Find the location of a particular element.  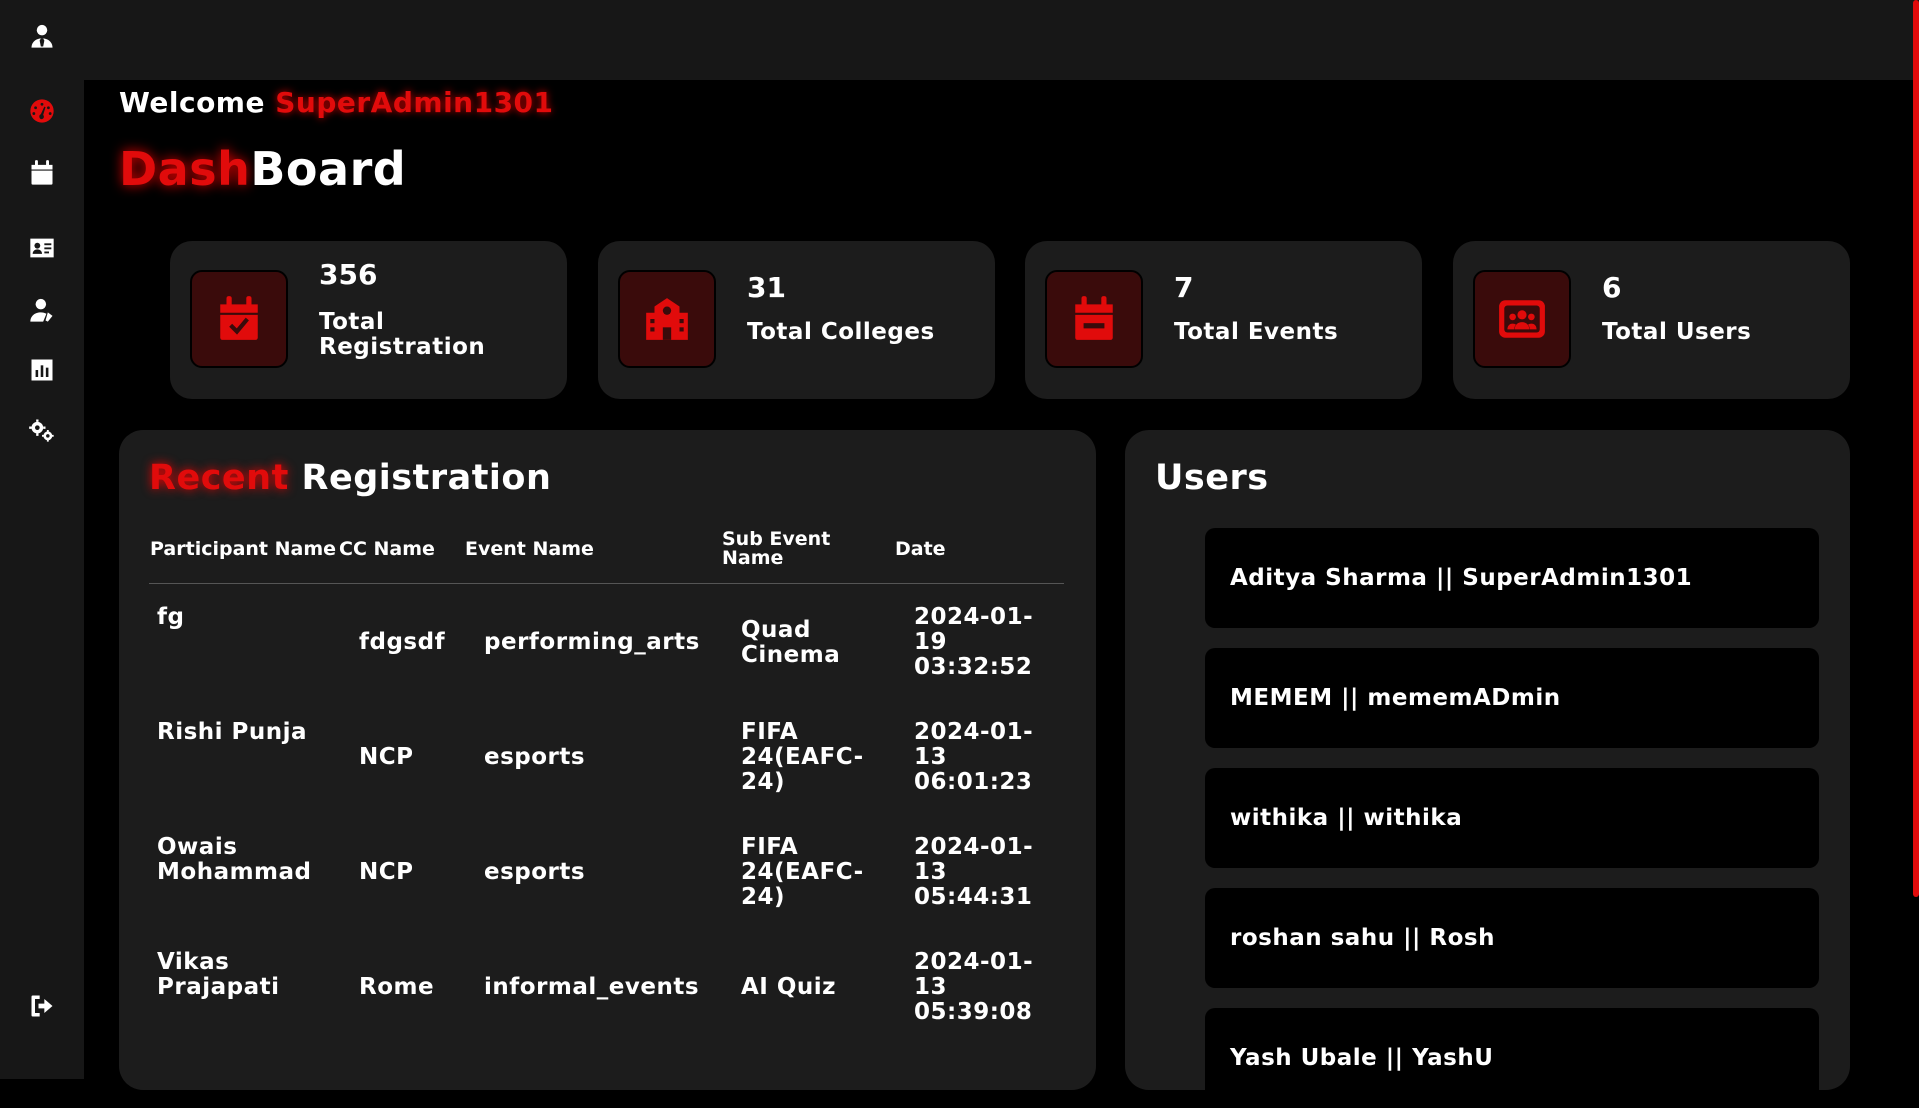

page-title-rest: Board is located at coordinates (328, 169).